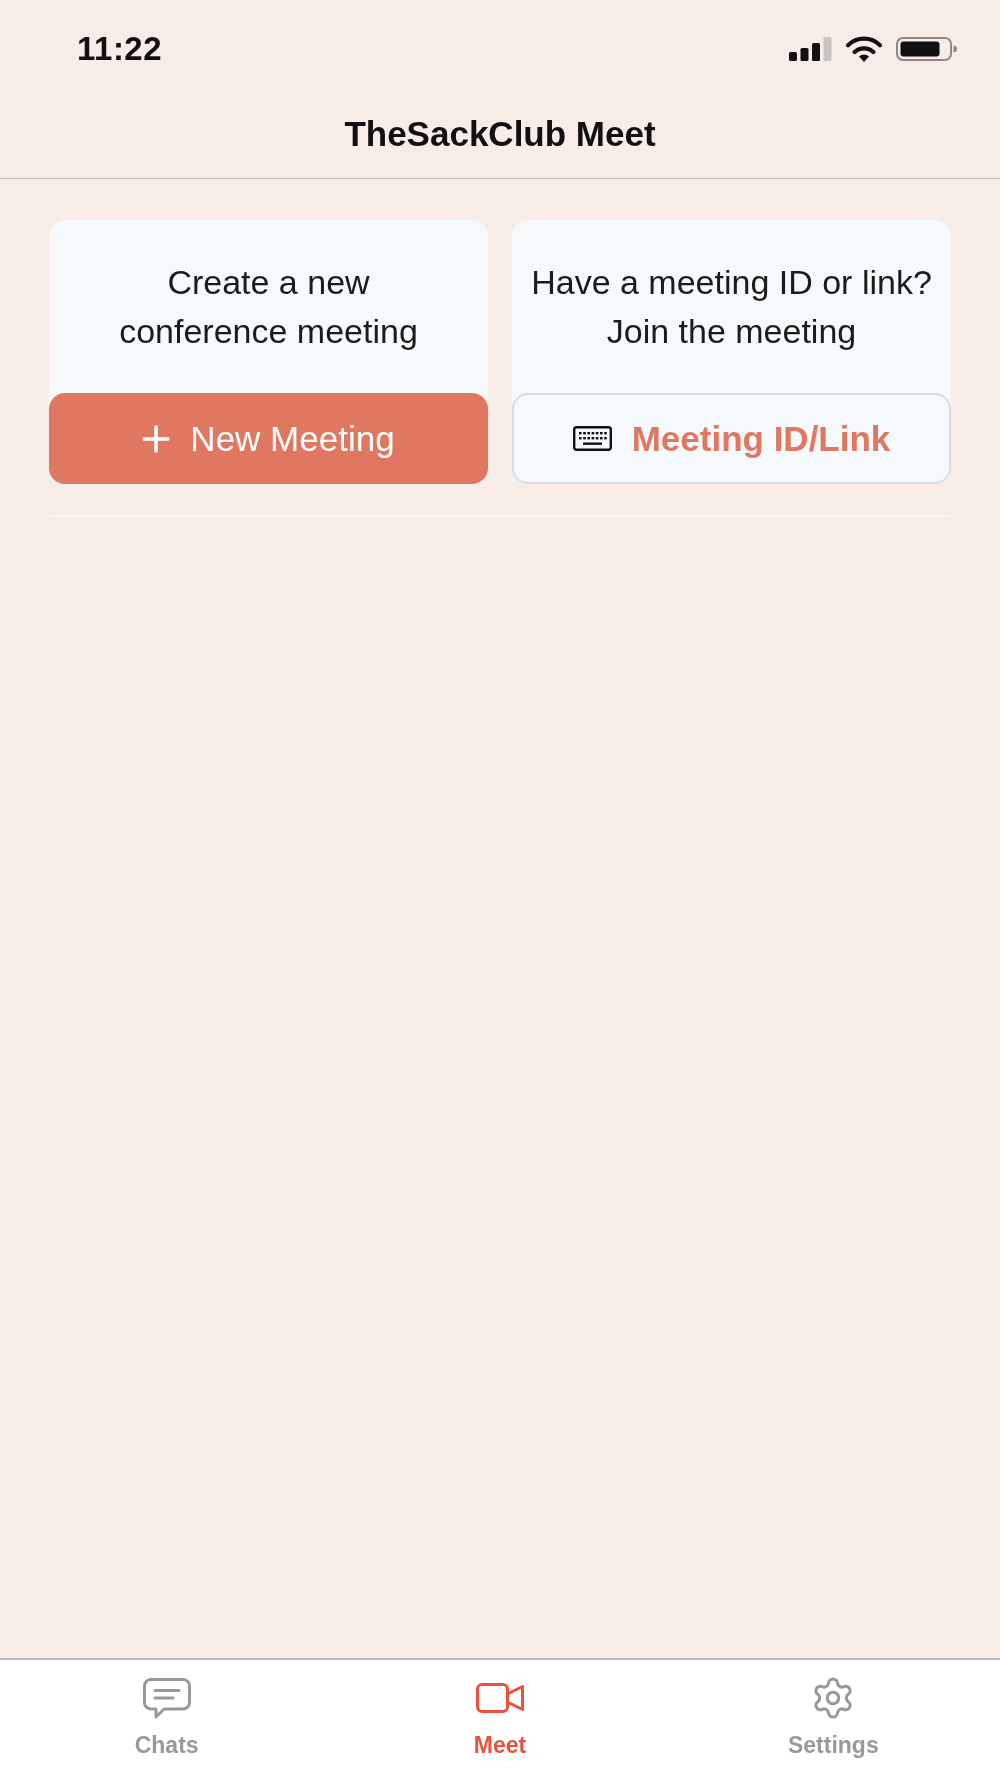  I want to click on tab-item: Settings, so click(833, 1710).